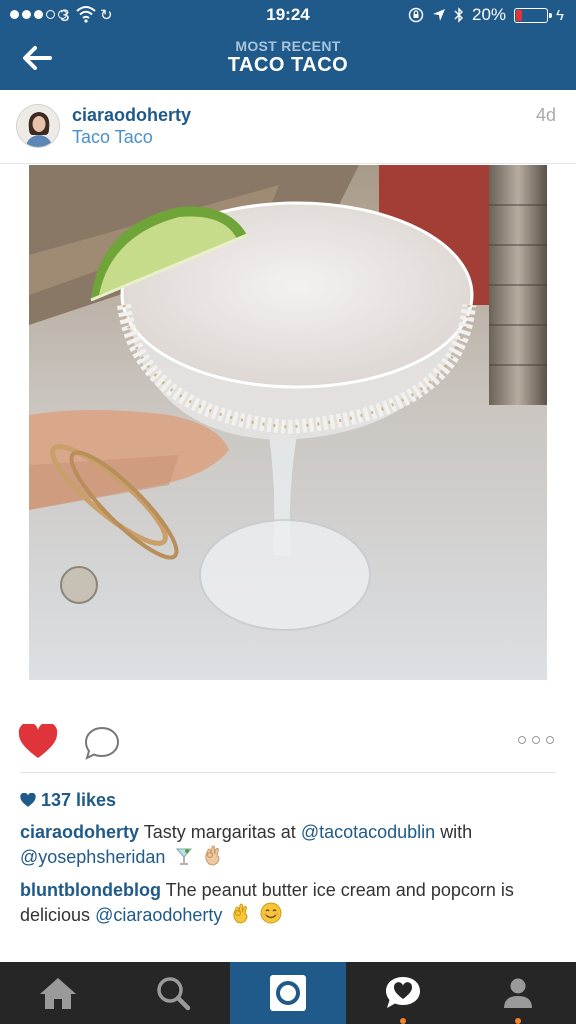 The image size is (576, 1024). I want to click on comment-text: with, so click(456, 832).